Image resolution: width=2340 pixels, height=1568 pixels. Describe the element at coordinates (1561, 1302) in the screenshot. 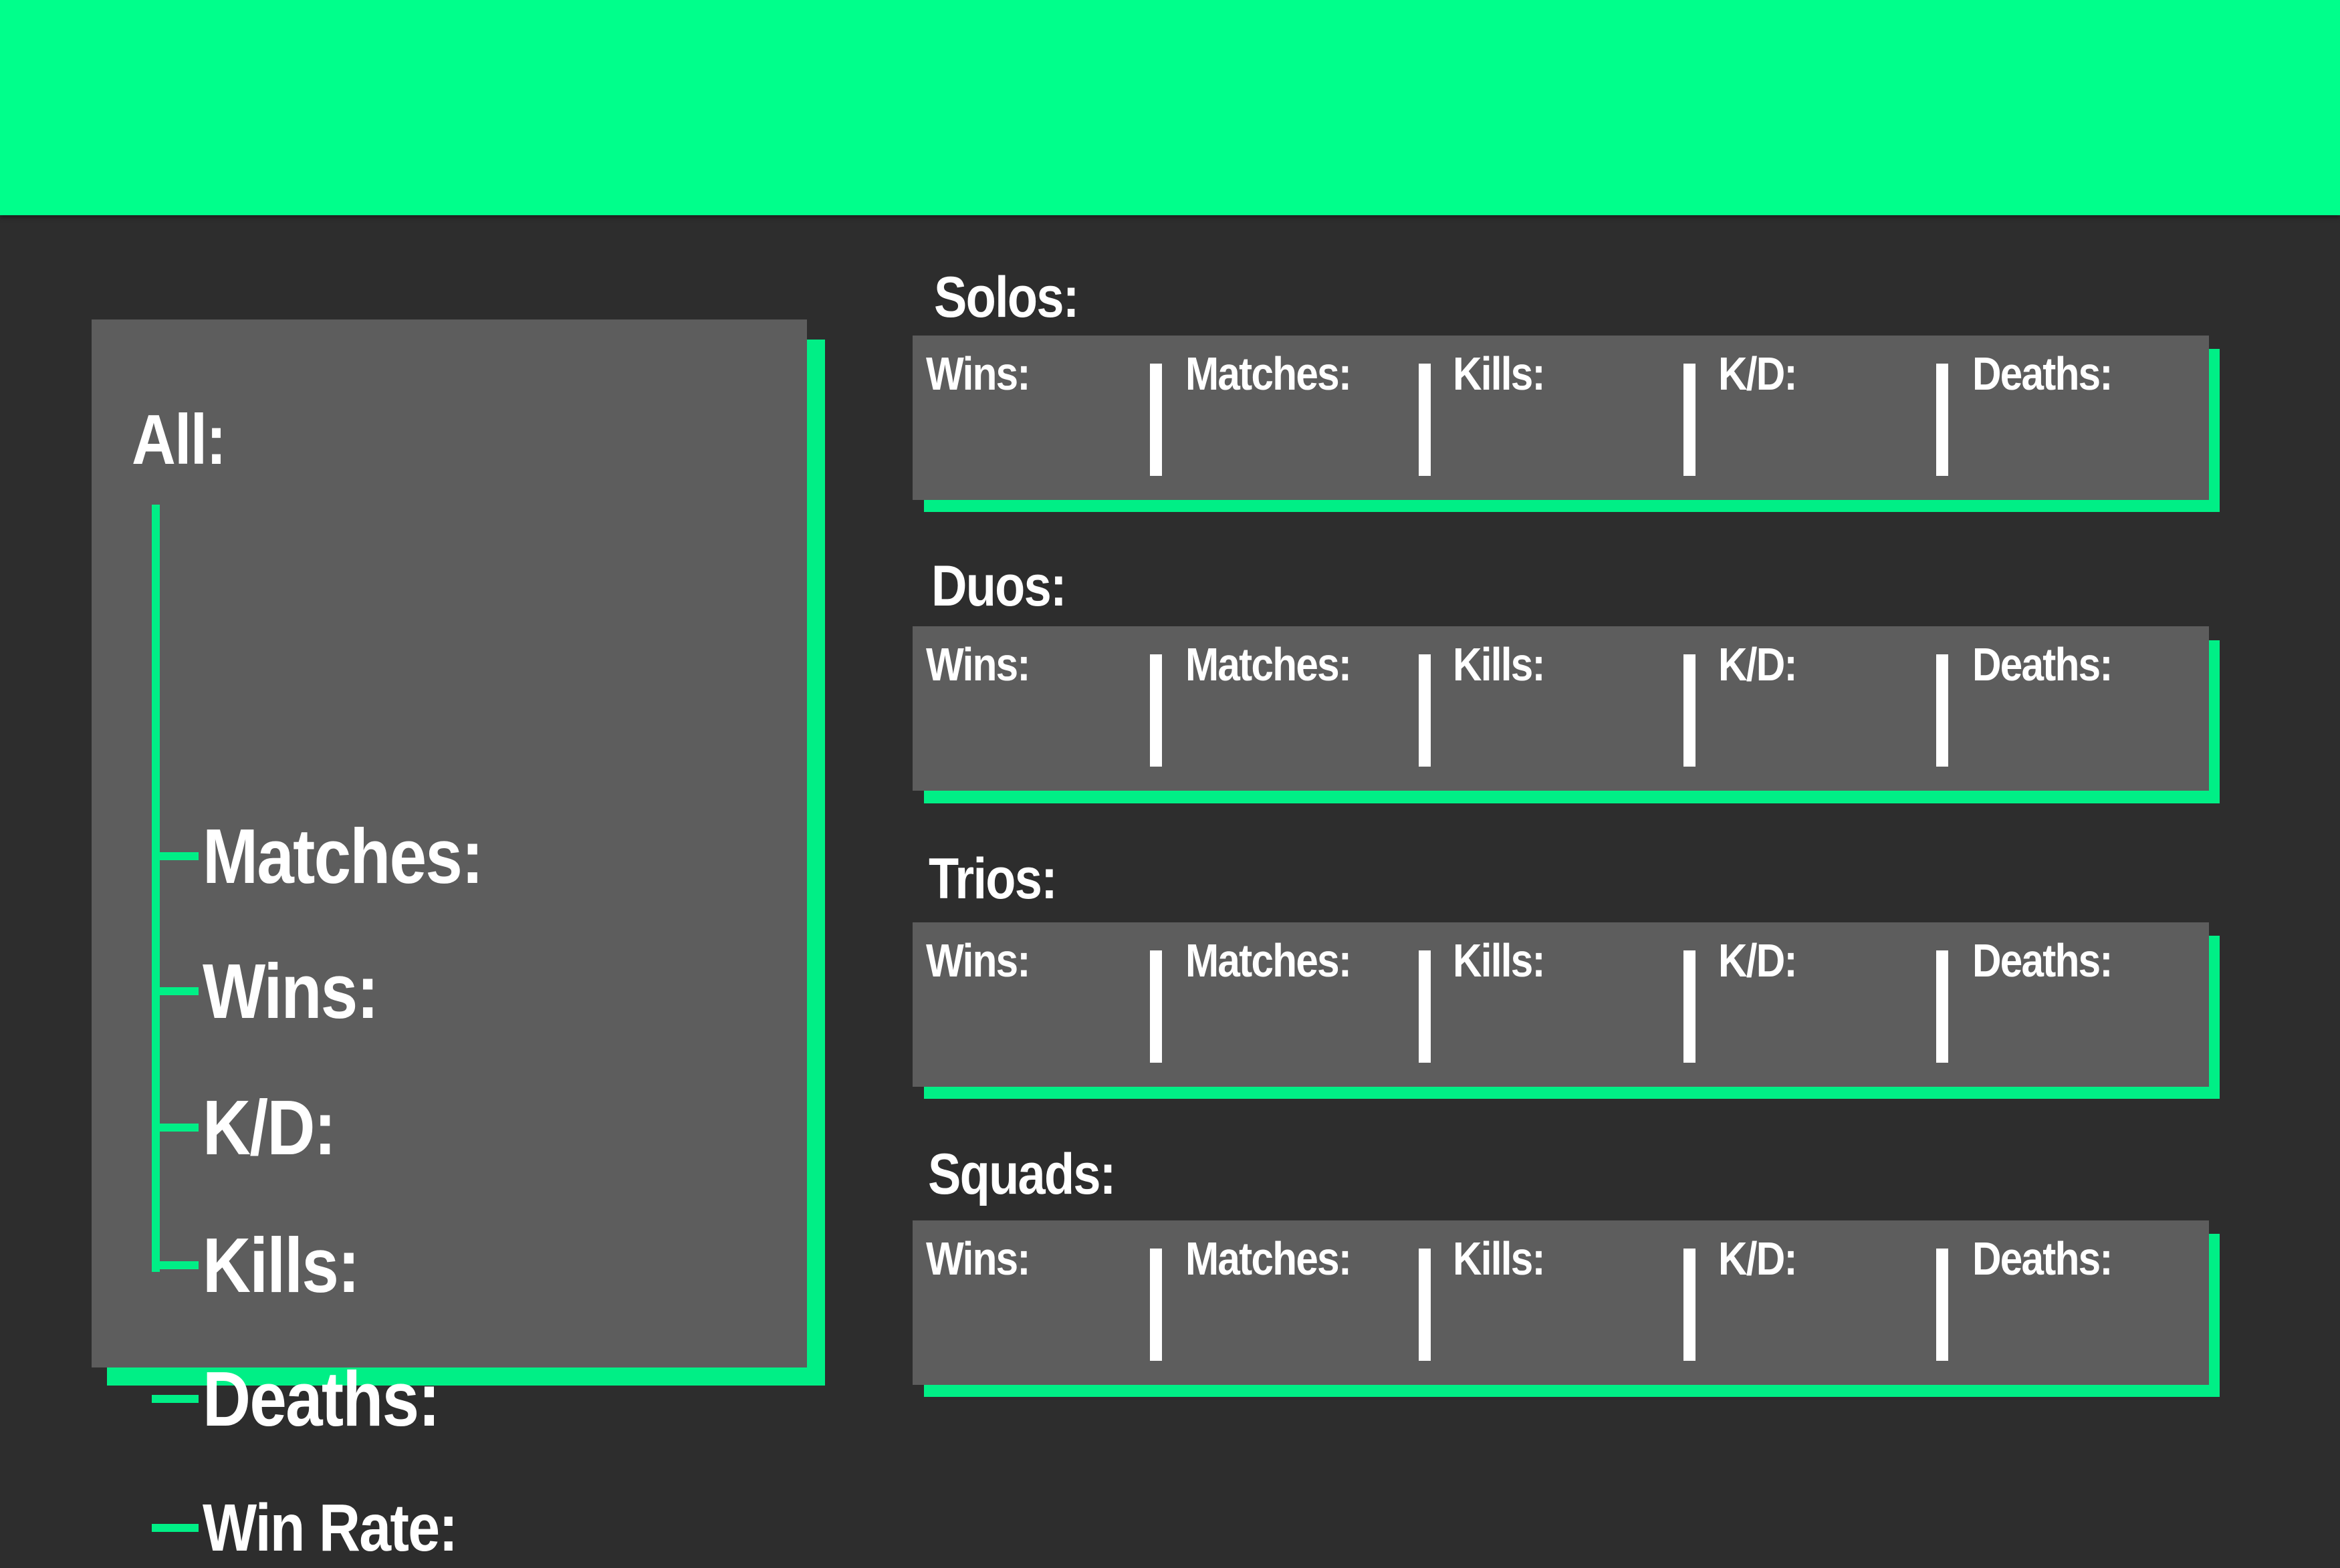

I see `squads-card: Wins: Matches: Kills: K/D: Deaths:` at that location.